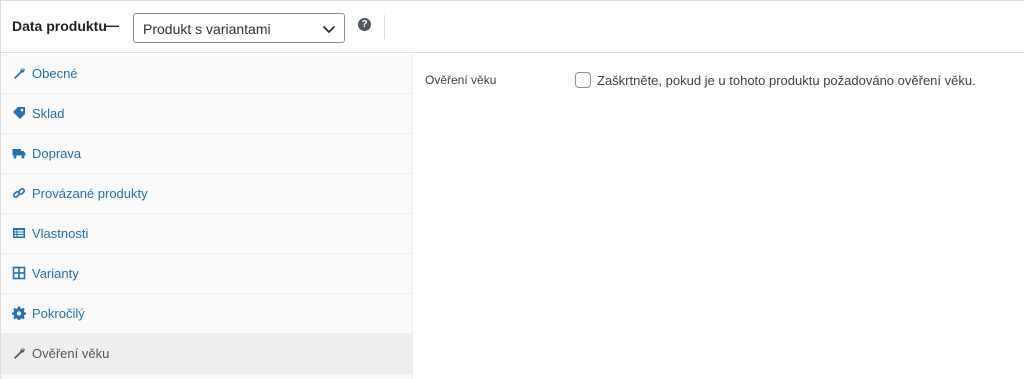  What do you see at coordinates (206, 314) in the screenshot?
I see `tab-advanced: Pokročilý` at bounding box center [206, 314].